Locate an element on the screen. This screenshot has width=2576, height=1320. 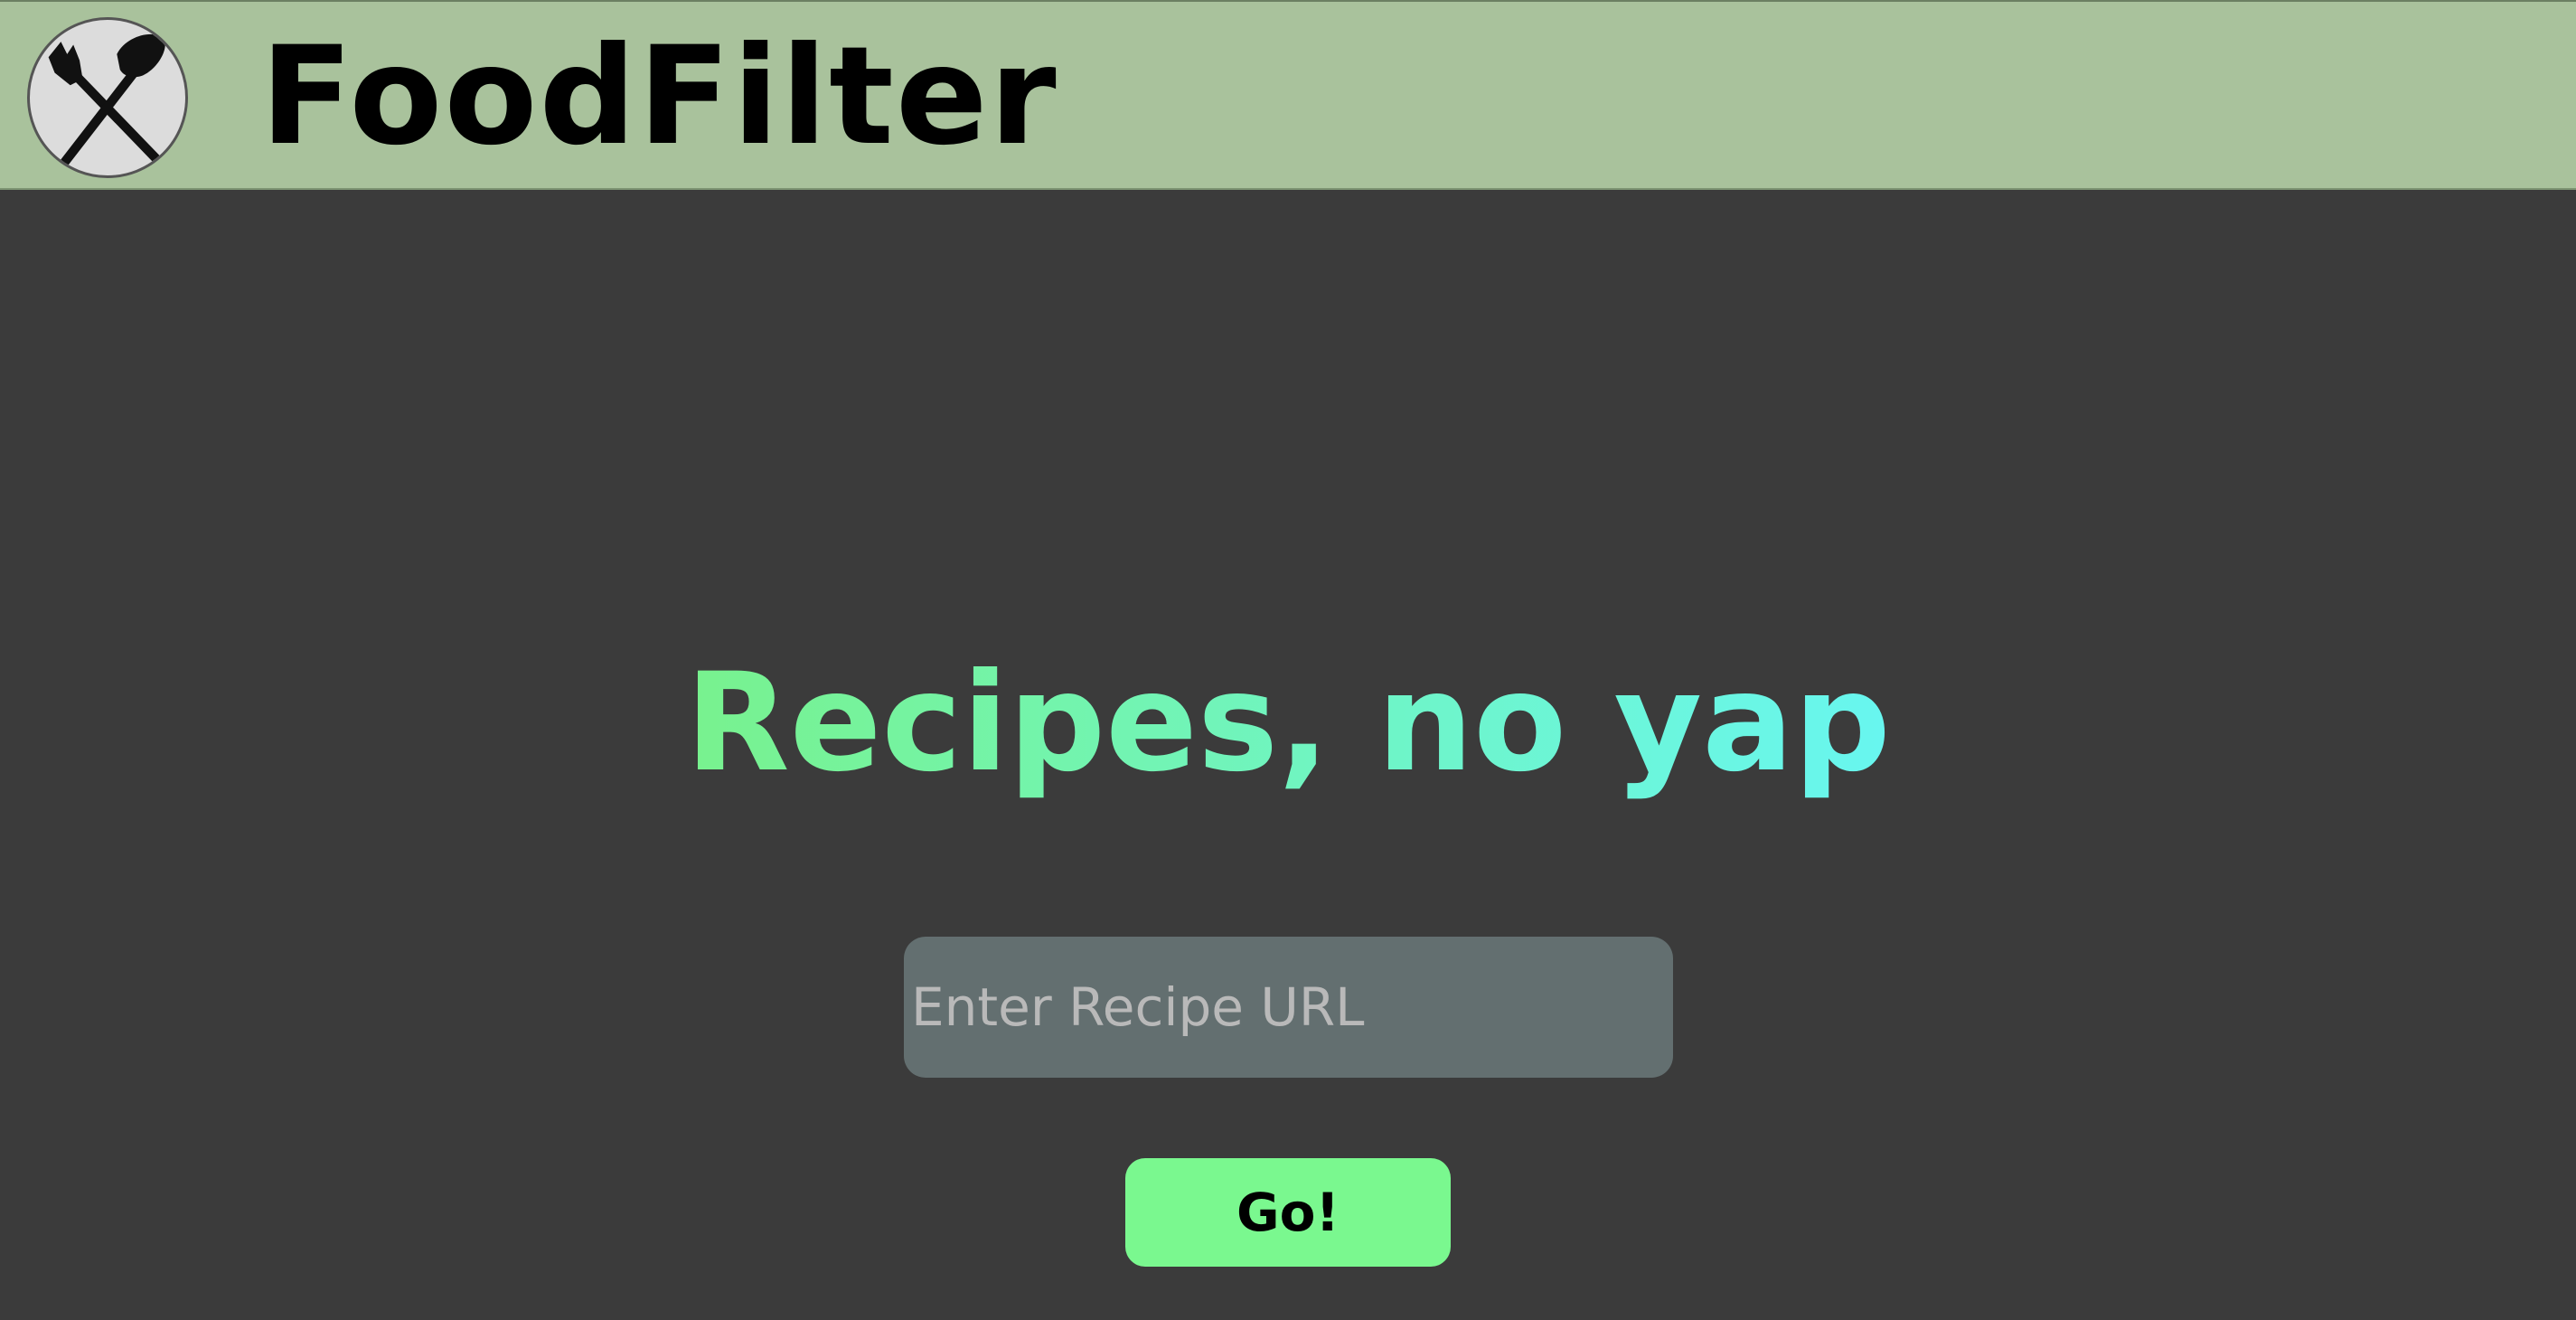
brand-title: FoodFilter is located at coordinates (659, 96).